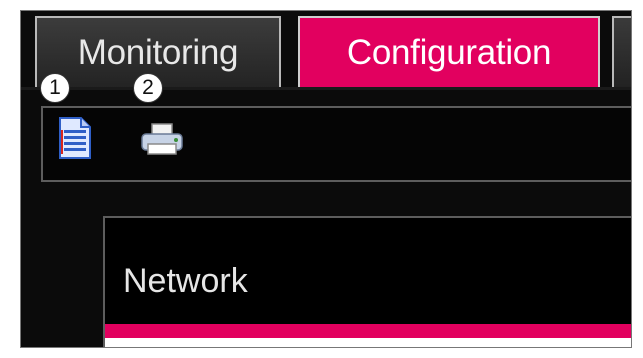  What do you see at coordinates (368, 342) in the screenshot?
I see `panel-body` at bounding box center [368, 342].